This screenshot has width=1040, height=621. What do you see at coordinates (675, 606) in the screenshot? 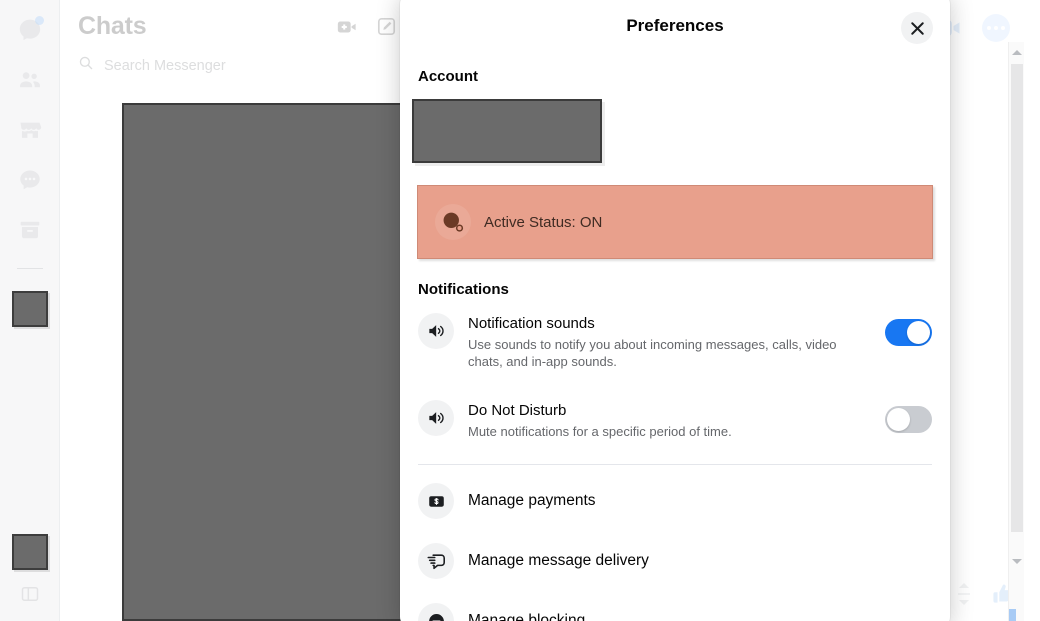
I see `menu-item-manage-blocking: Manage blocking` at bounding box center [675, 606].